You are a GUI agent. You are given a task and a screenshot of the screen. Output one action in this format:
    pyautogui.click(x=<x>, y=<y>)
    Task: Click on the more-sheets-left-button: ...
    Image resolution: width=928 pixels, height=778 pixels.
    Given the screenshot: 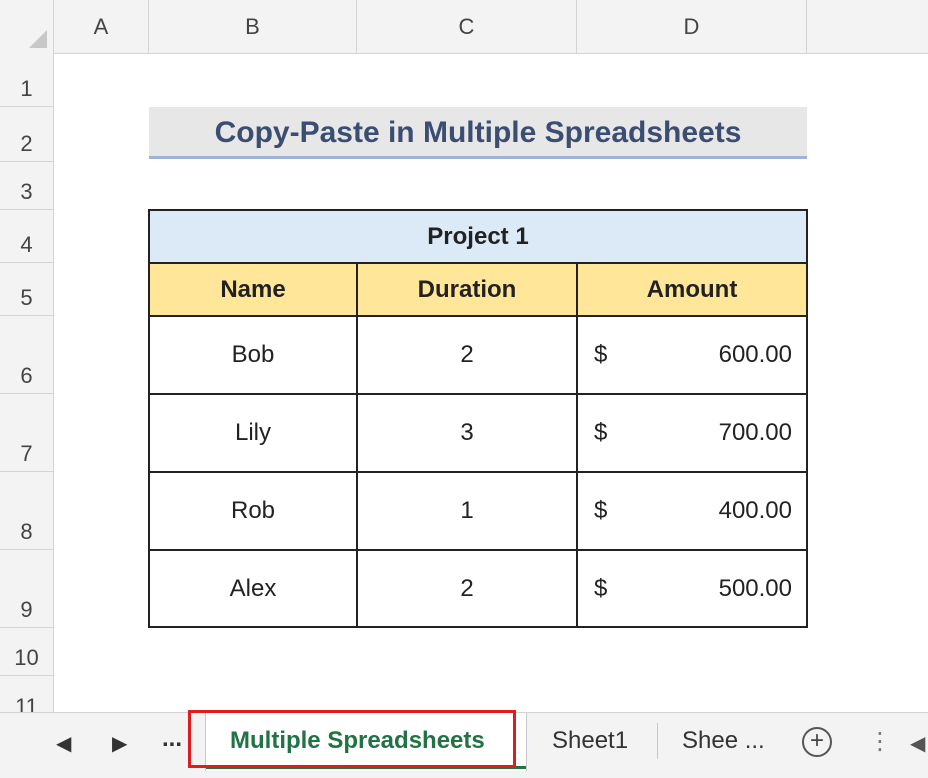 What is the action you would take?
    pyautogui.click(x=172, y=739)
    